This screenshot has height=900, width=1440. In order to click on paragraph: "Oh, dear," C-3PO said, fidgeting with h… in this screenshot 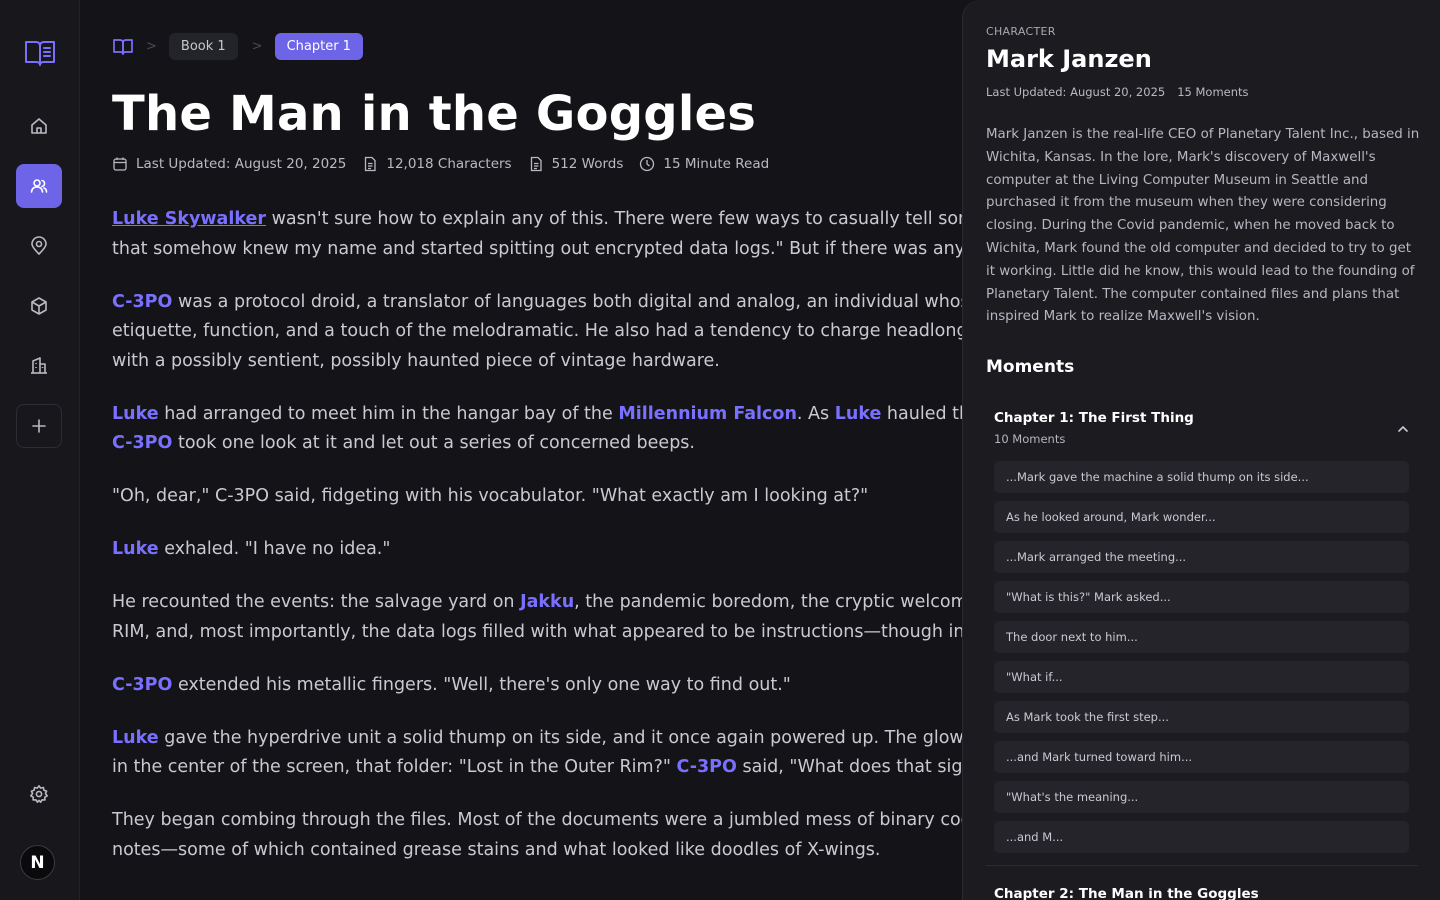, I will do `click(490, 496)`.